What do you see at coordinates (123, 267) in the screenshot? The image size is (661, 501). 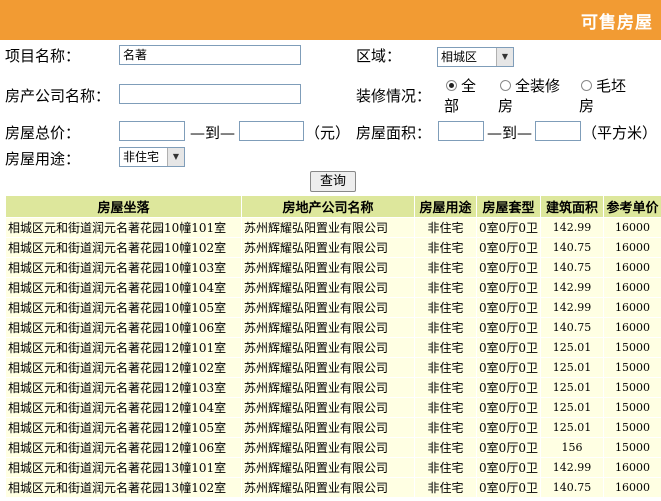 I see `cell-location: 相城区元和街道润元名著花园10幢103室` at bounding box center [123, 267].